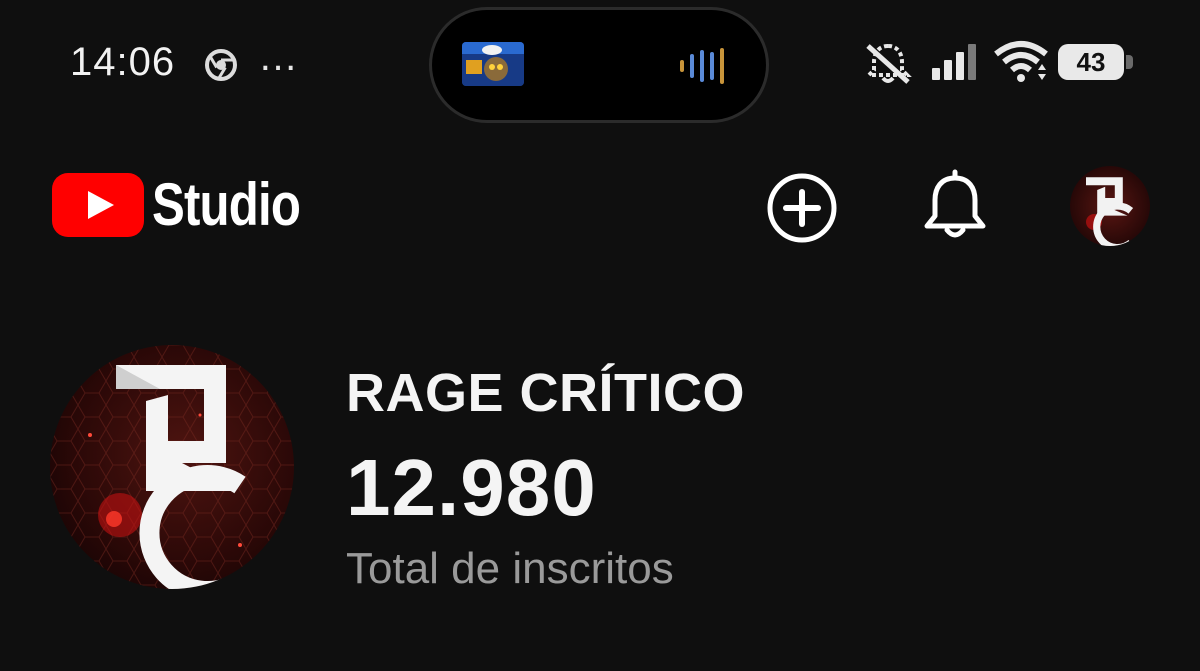 This screenshot has height=671, width=1200. What do you see at coordinates (1021, 61) in the screenshot?
I see `wifi-icon` at bounding box center [1021, 61].